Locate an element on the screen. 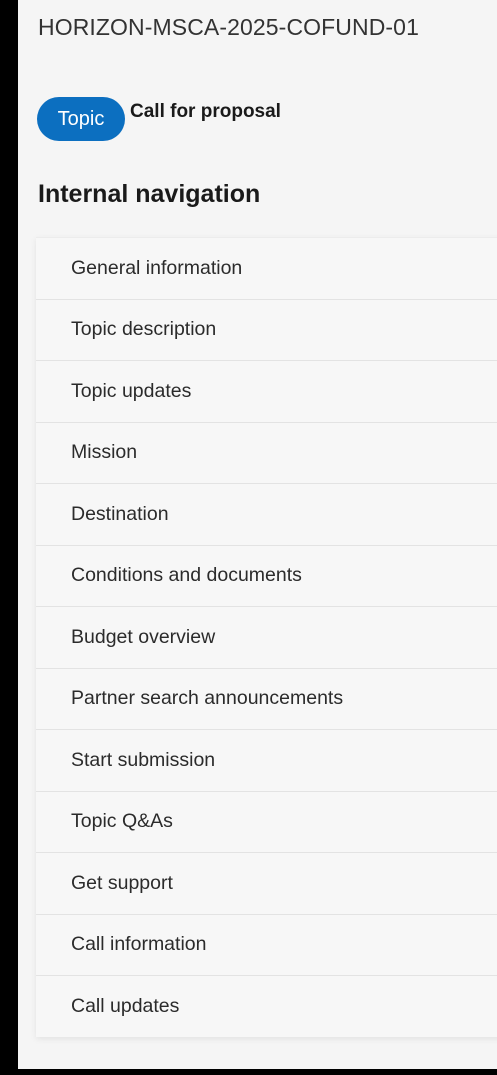  call-type-label: Call for proposal is located at coordinates (205, 111).